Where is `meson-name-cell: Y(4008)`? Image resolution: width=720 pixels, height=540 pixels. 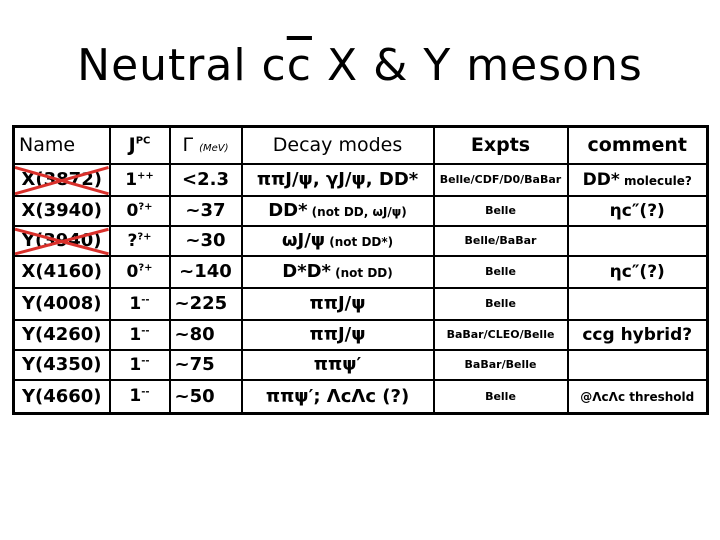
meson-name-cell: Y(4008) is located at coordinates (61, 303).